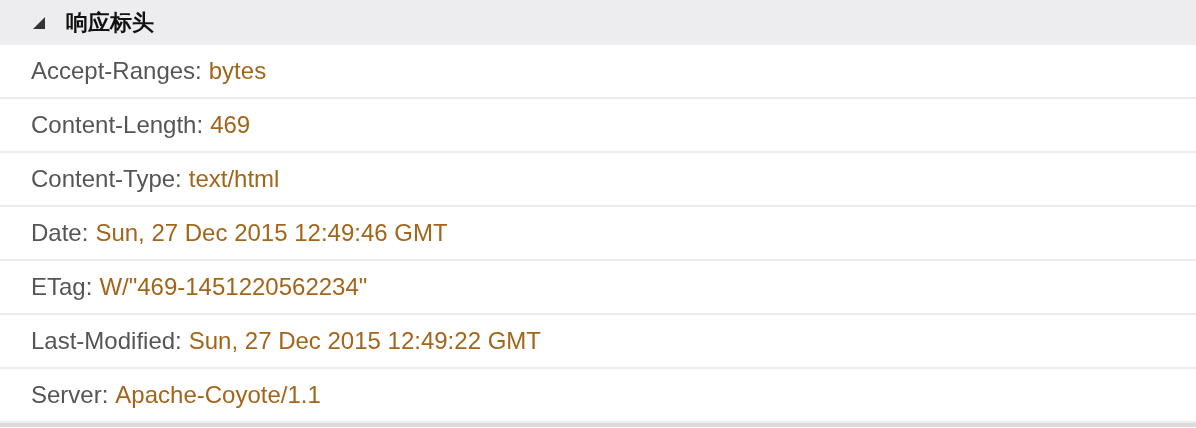  What do you see at coordinates (110, 22) in the screenshot?
I see `section-title: 响应标头` at bounding box center [110, 22].